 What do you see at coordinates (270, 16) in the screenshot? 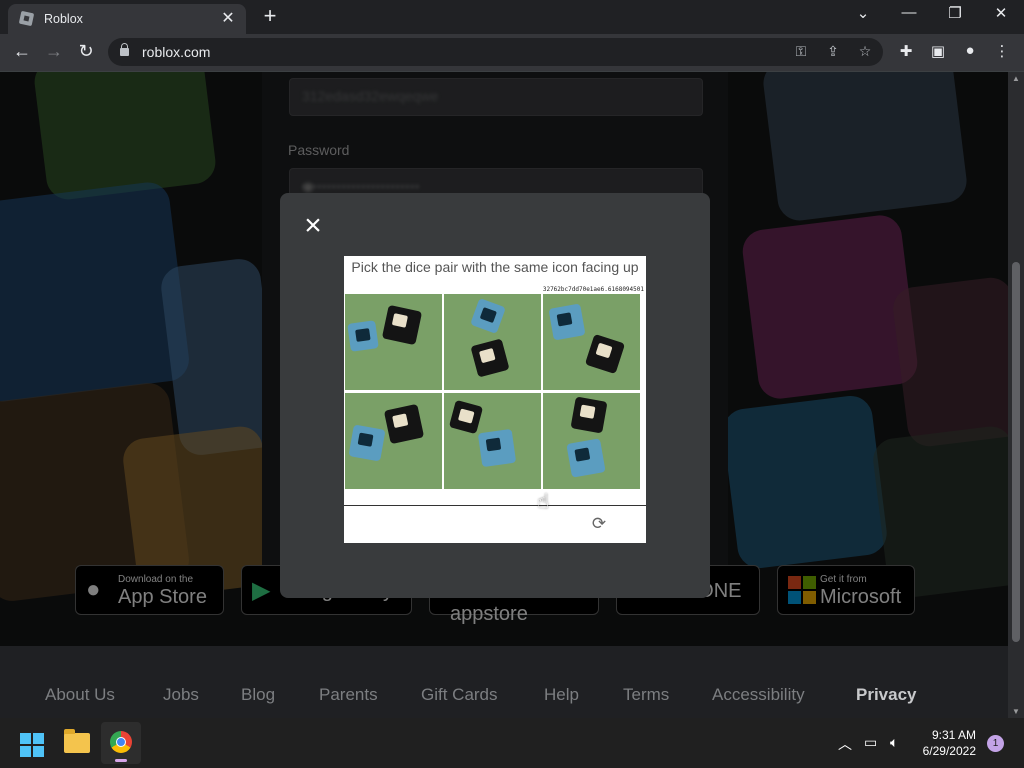
I see `new-tab-button: +` at bounding box center [270, 16].